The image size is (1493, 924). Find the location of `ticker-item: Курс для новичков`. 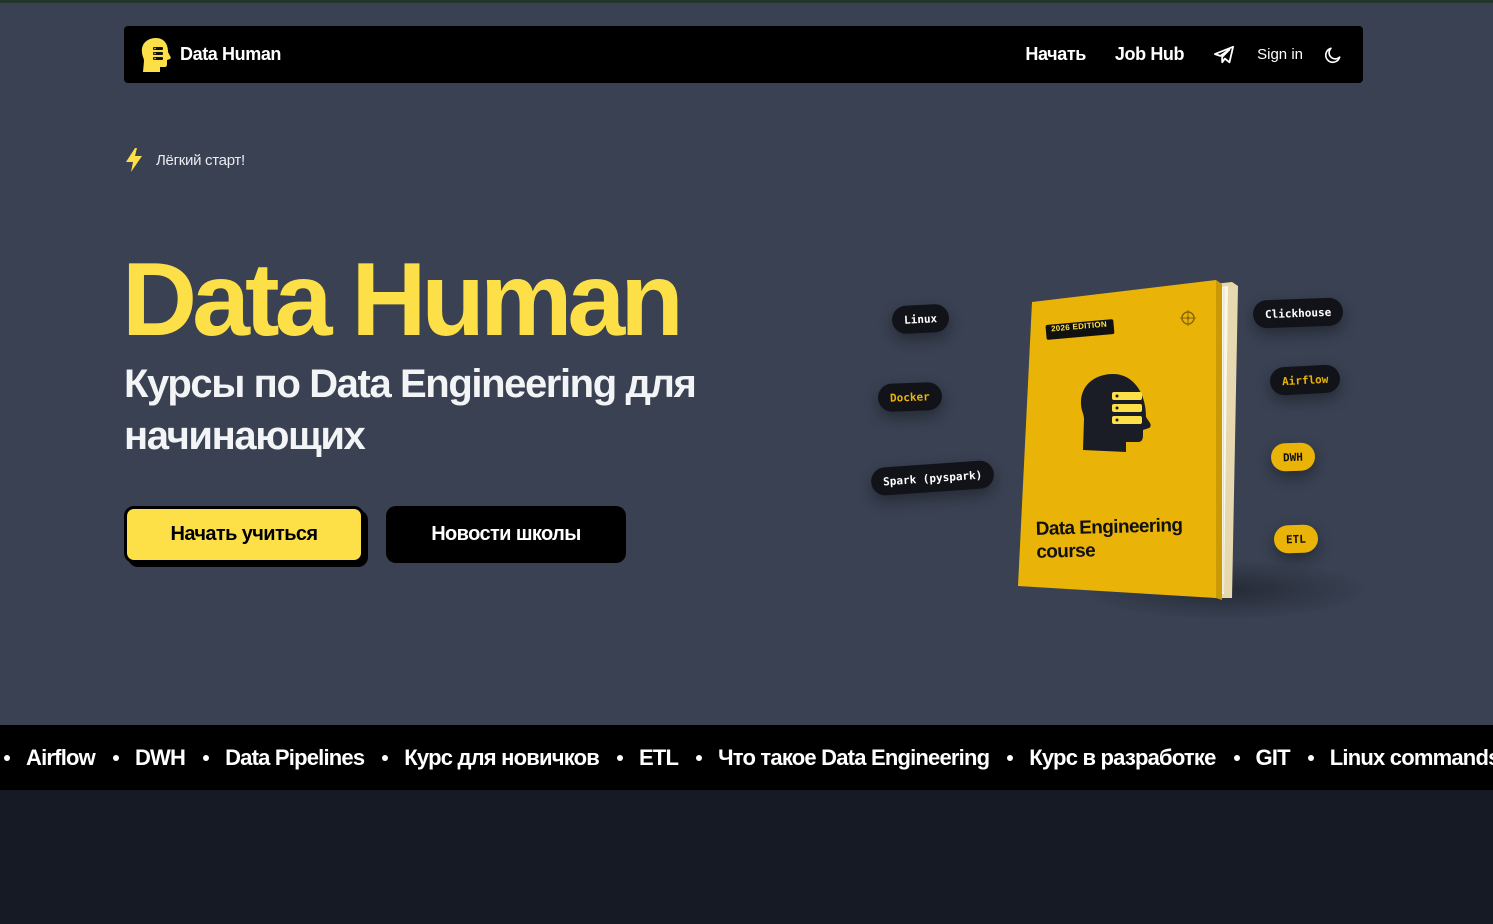

ticker-item: Курс для новичков is located at coordinates (499, 758).